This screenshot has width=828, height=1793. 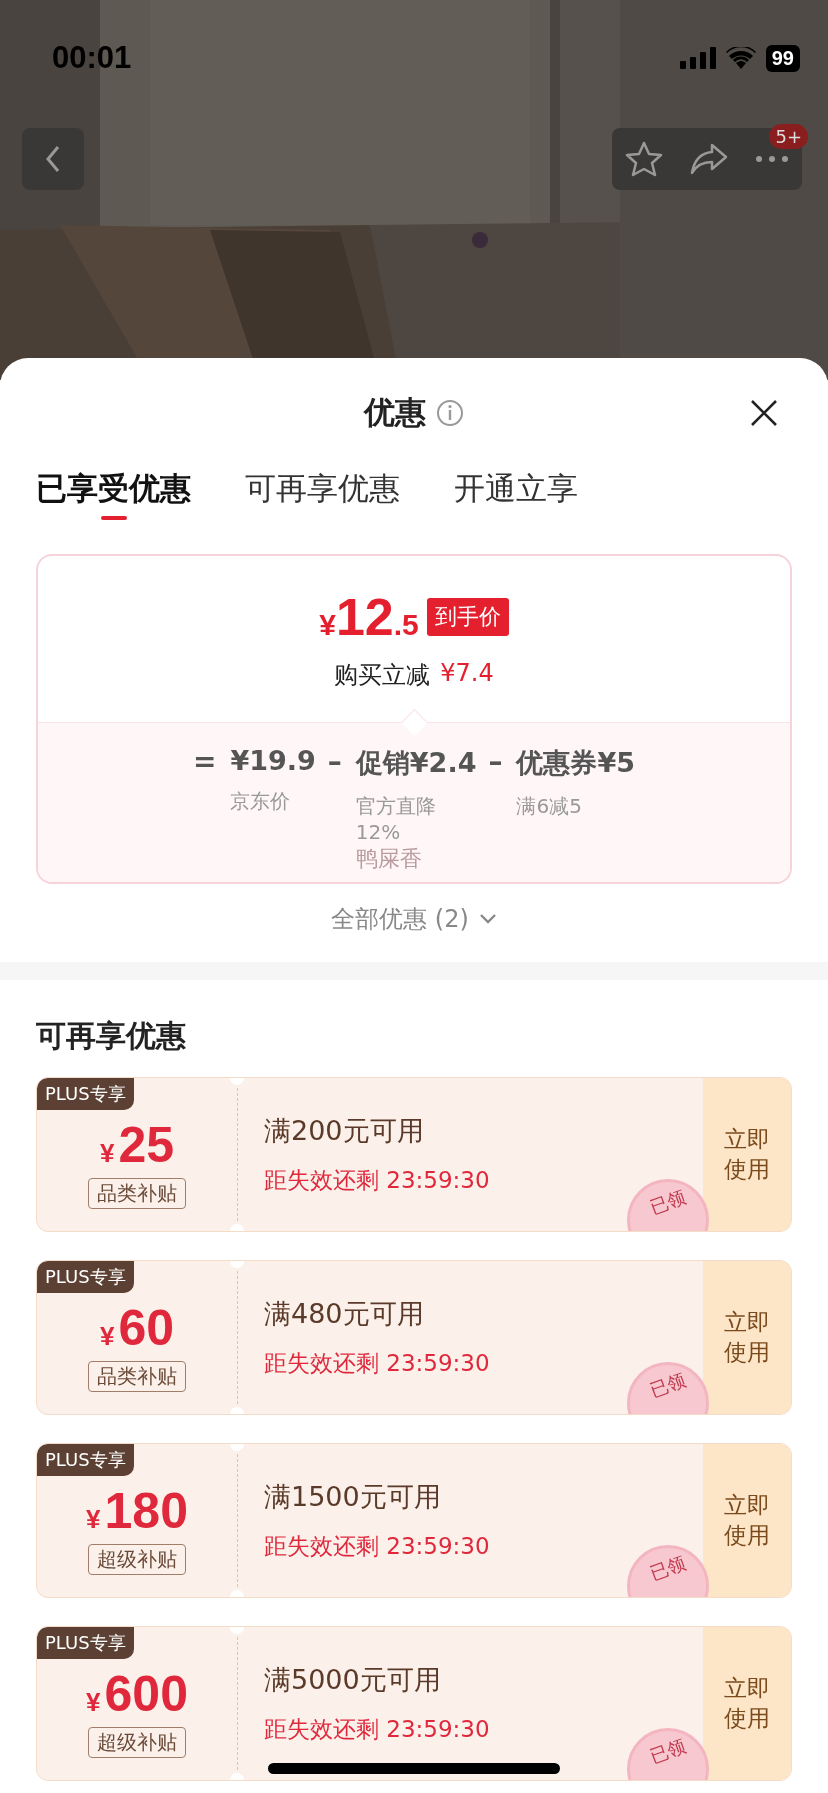 What do you see at coordinates (467, 674) in the screenshot?
I see `saving-amount: ¥7.4` at bounding box center [467, 674].